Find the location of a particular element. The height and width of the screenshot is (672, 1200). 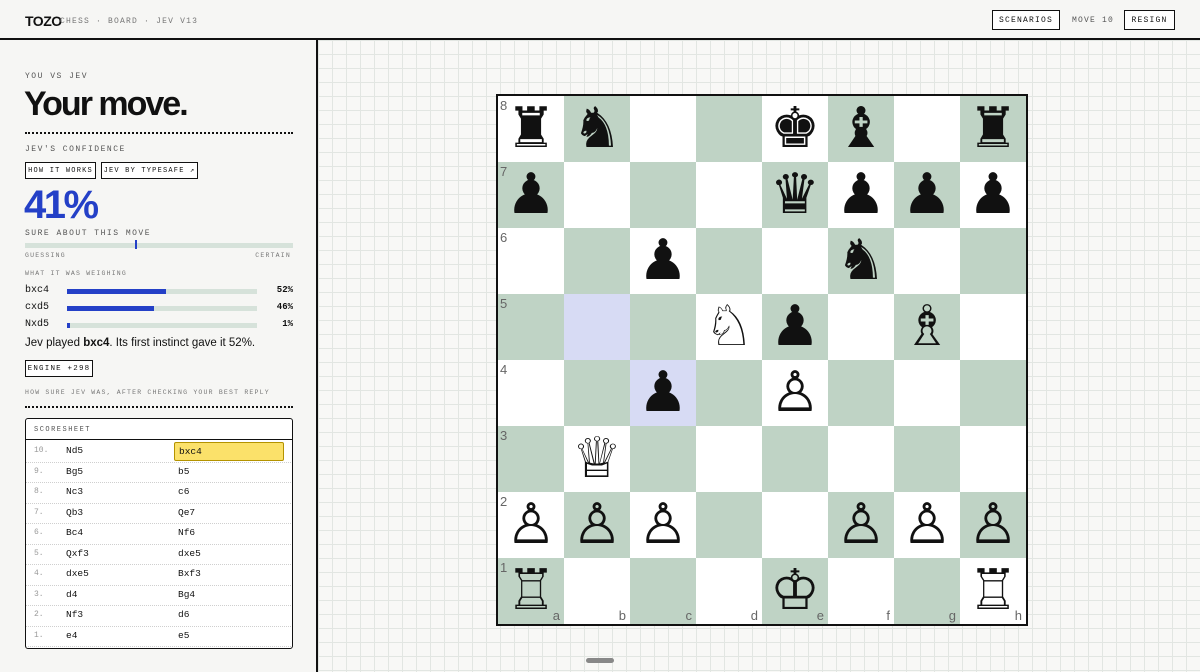

jev-by-typesafe-link: JEV BY TYPESAFE ↗ is located at coordinates (149, 170).